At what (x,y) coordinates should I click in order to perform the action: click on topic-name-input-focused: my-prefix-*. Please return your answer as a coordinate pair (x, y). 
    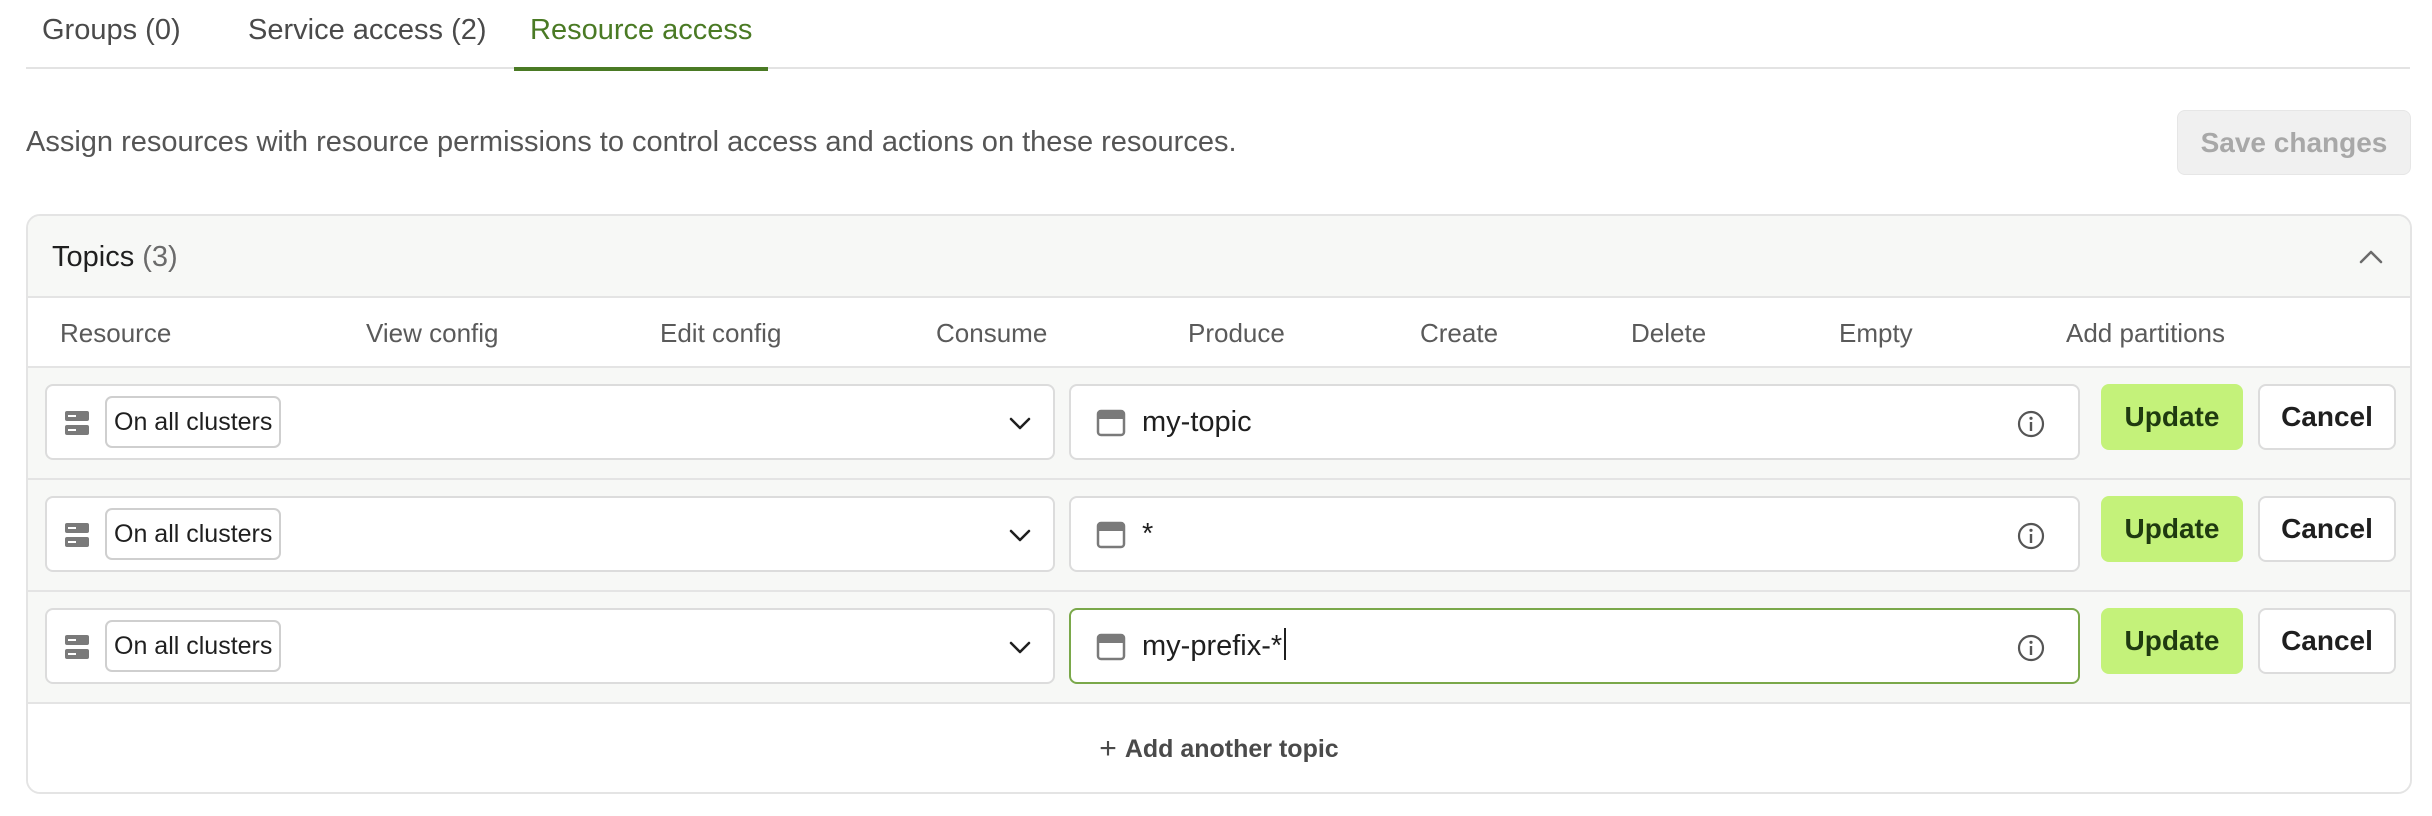
    Looking at the image, I should click on (1574, 646).